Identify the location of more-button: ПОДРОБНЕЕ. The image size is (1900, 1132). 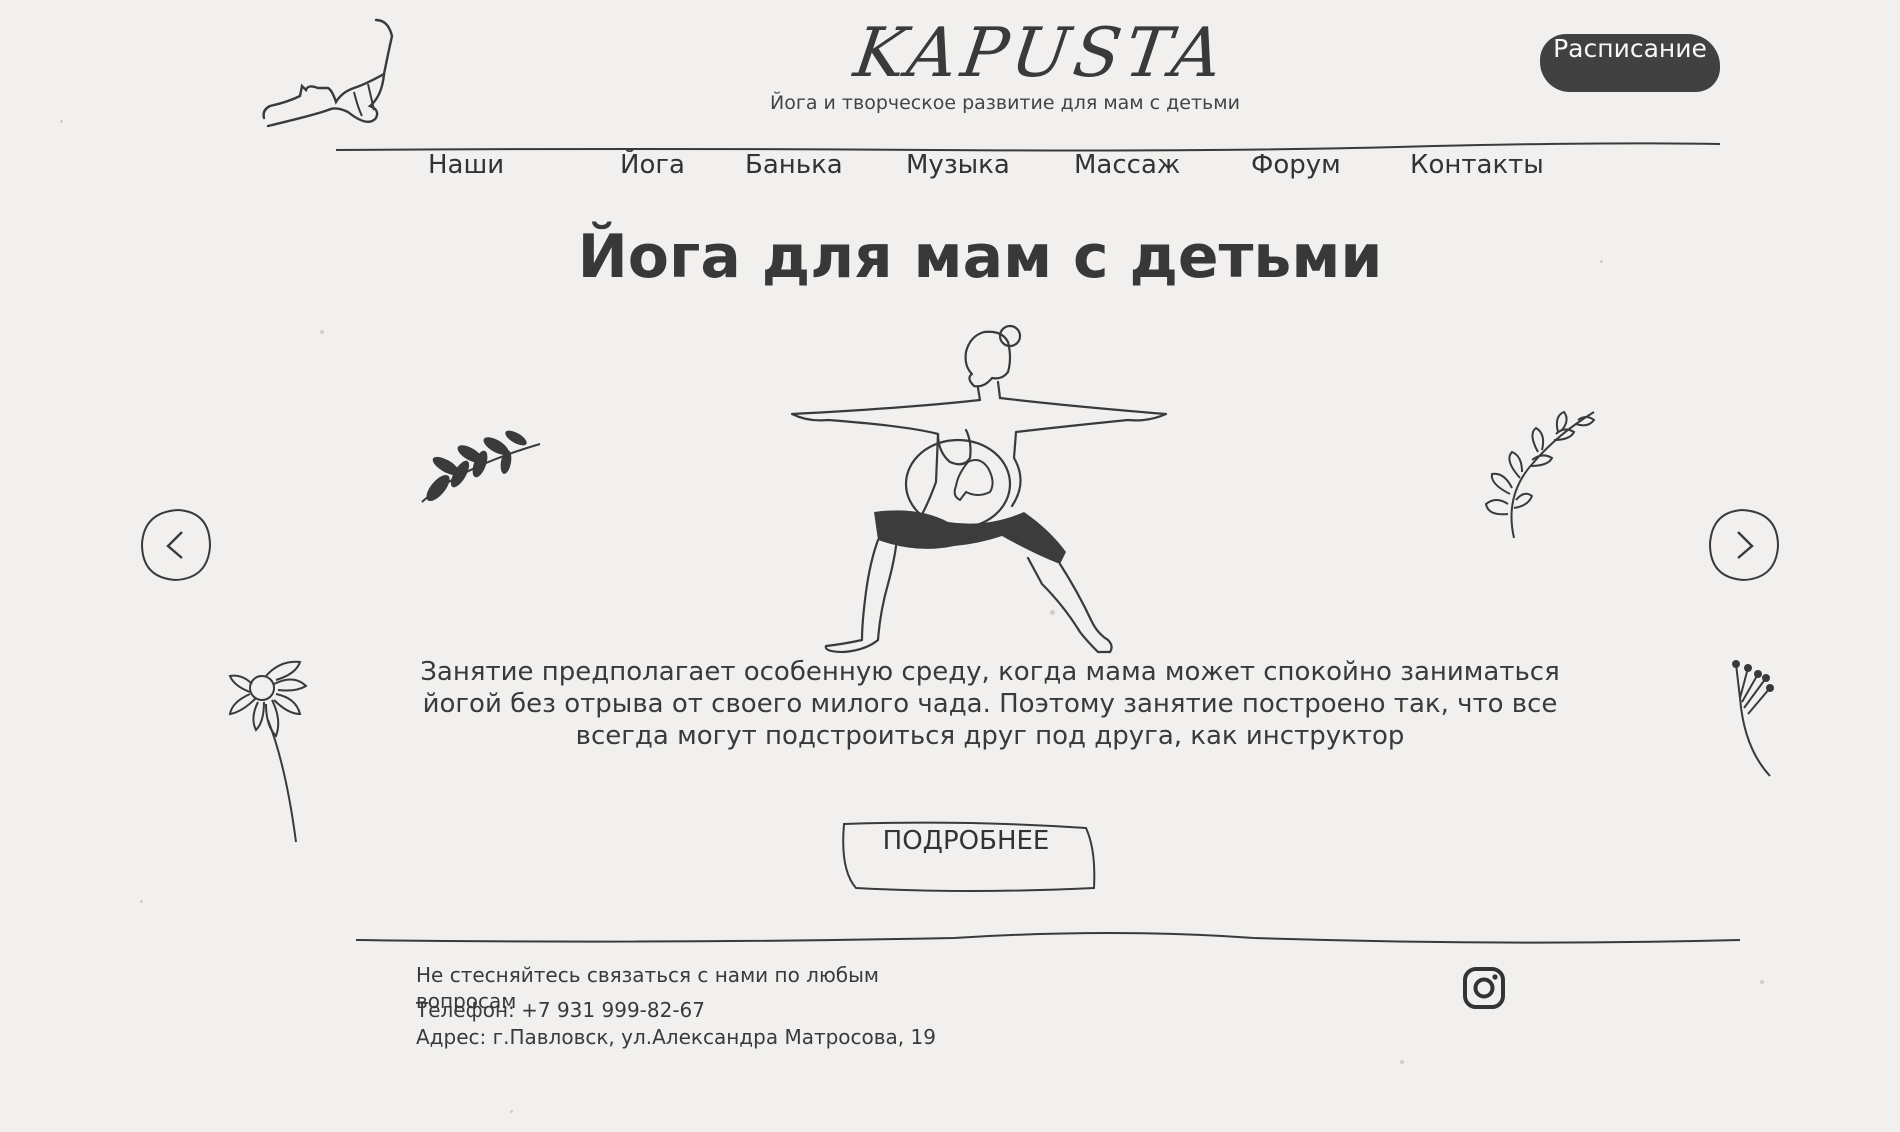
(966, 856).